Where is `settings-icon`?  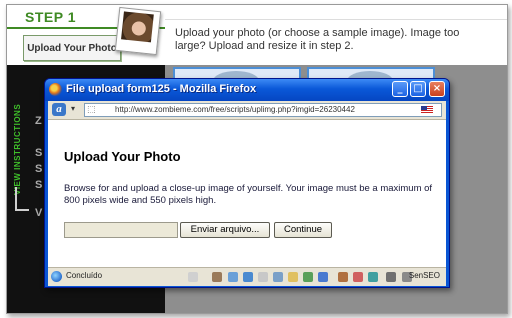
settings-icon is located at coordinates (278, 277).